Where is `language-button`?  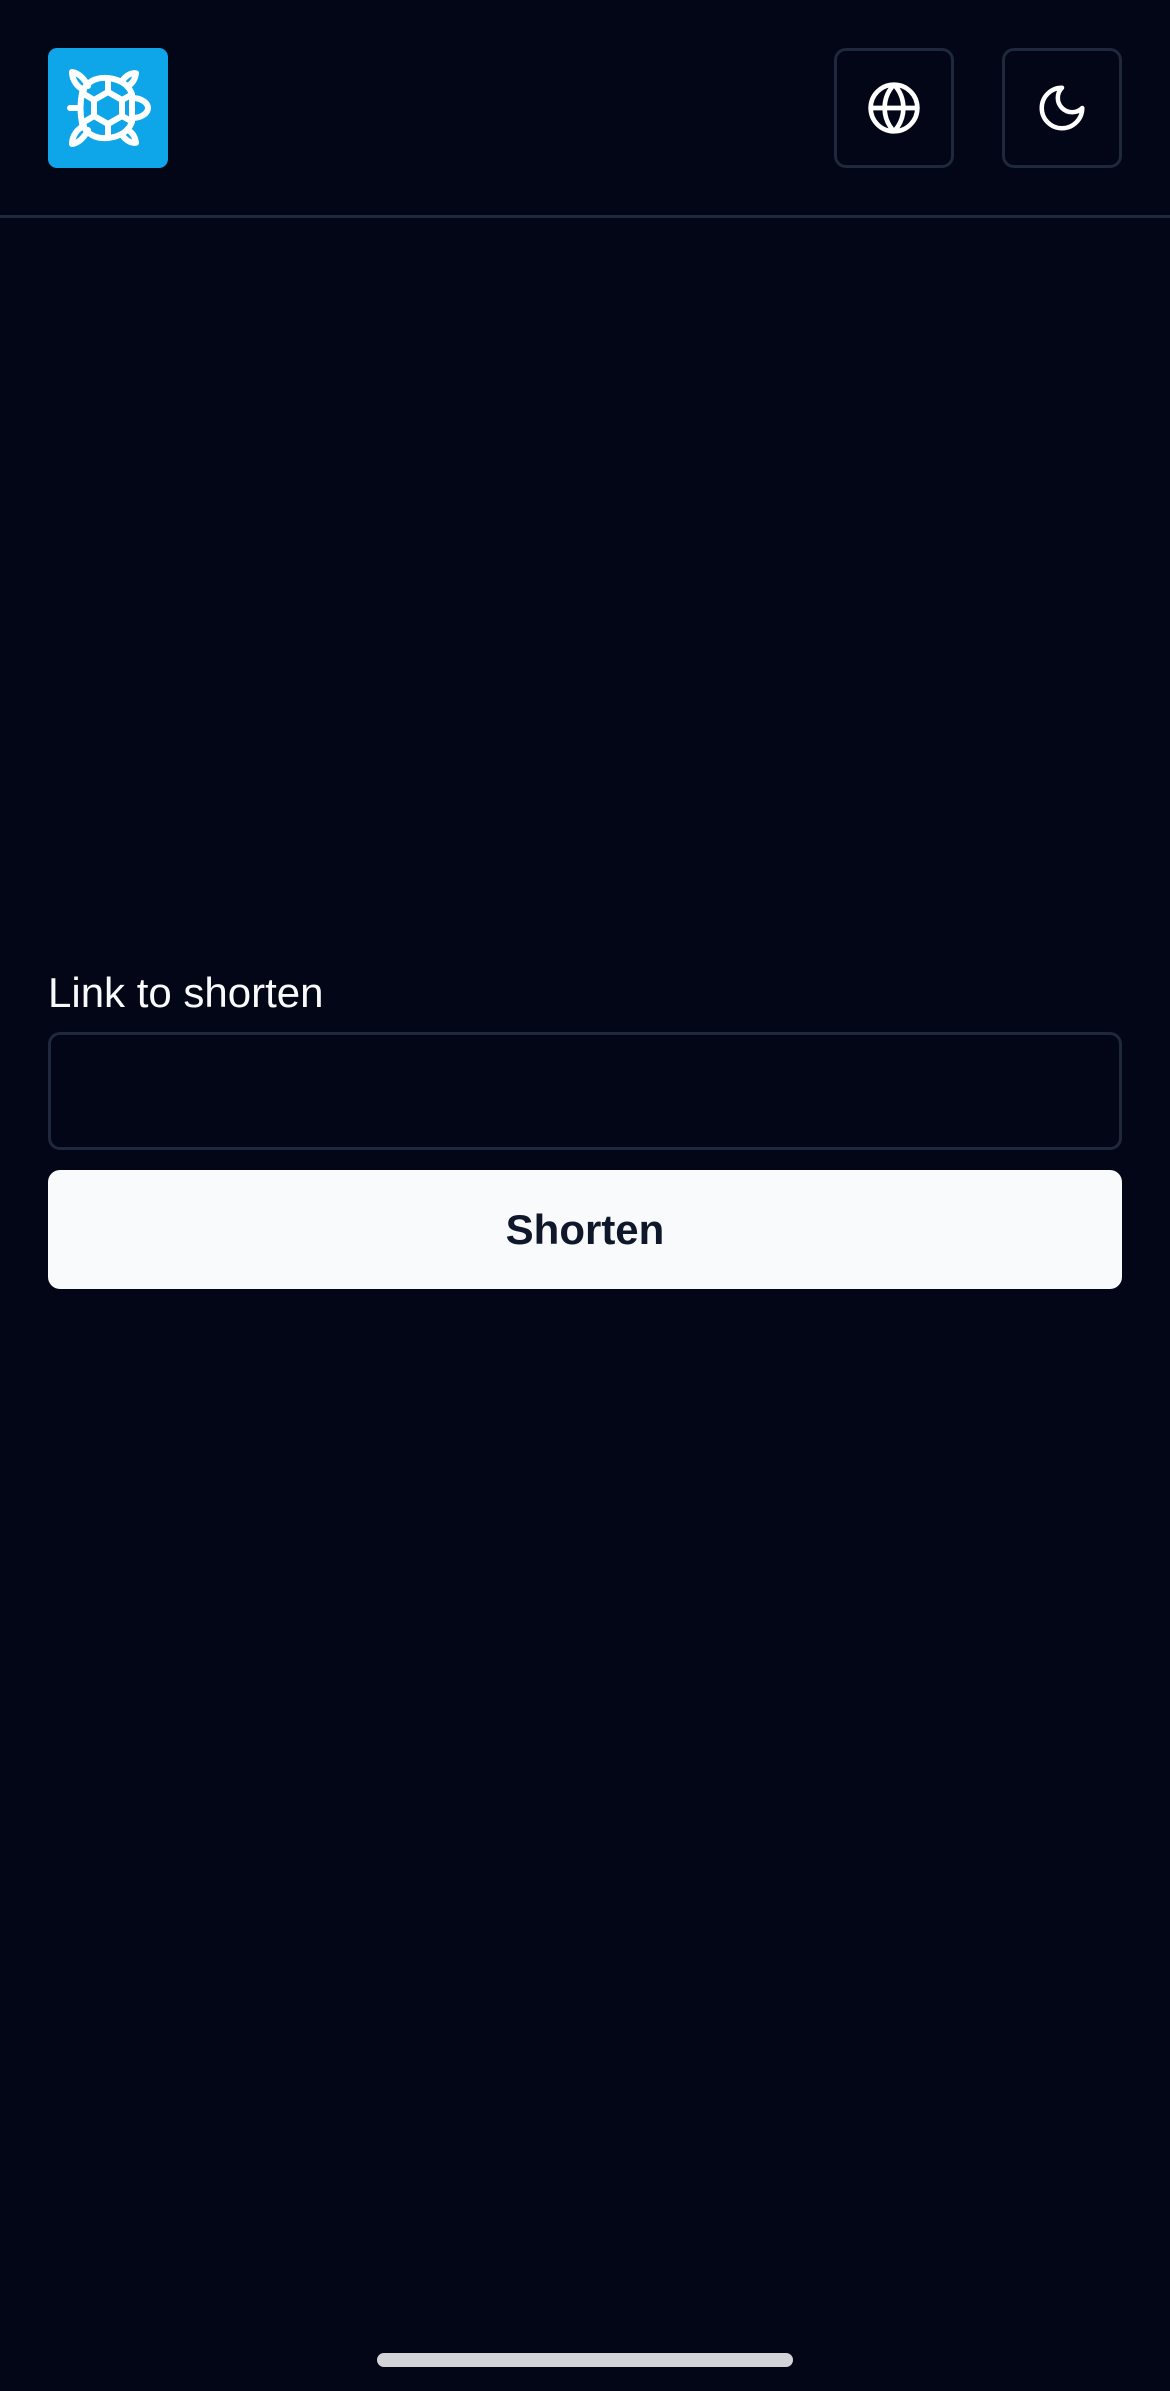
language-button is located at coordinates (894, 108).